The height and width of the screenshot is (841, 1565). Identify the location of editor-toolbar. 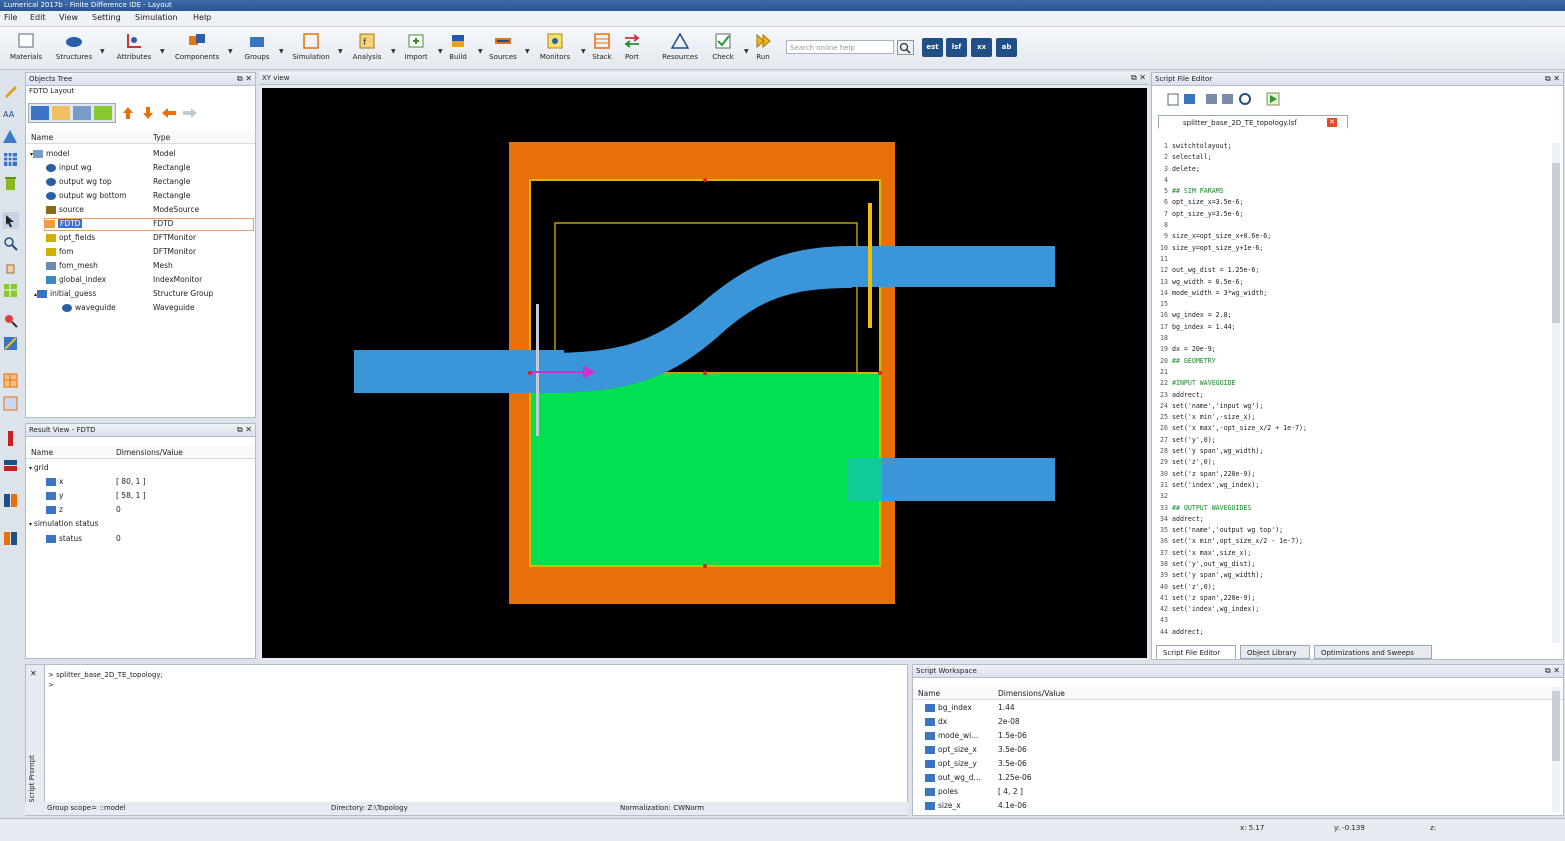
(1226, 99).